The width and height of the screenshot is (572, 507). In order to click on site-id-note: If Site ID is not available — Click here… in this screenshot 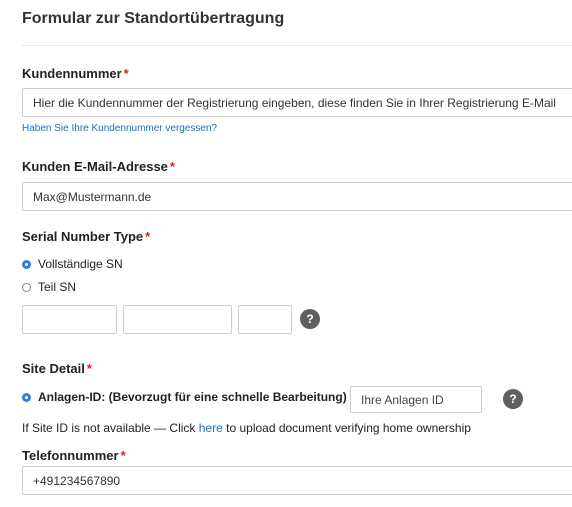, I will do `click(246, 428)`.